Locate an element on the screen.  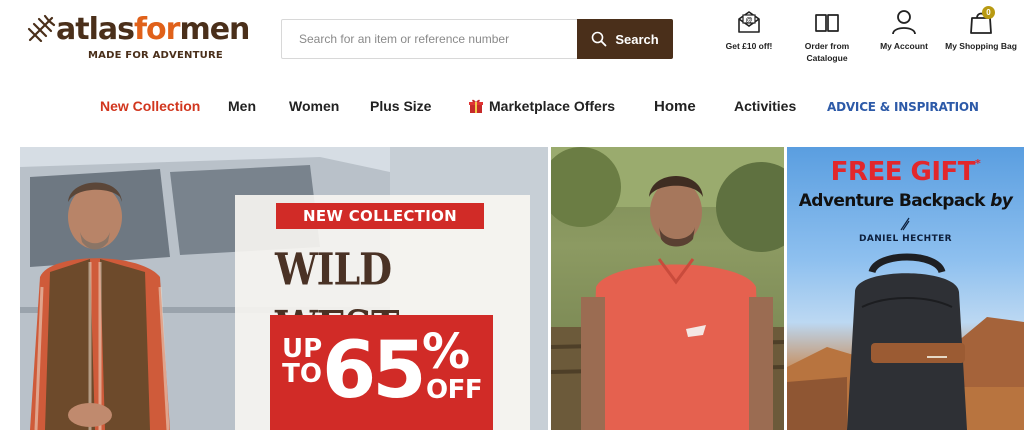
nav-item-activities: Activities is located at coordinates (765, 106).